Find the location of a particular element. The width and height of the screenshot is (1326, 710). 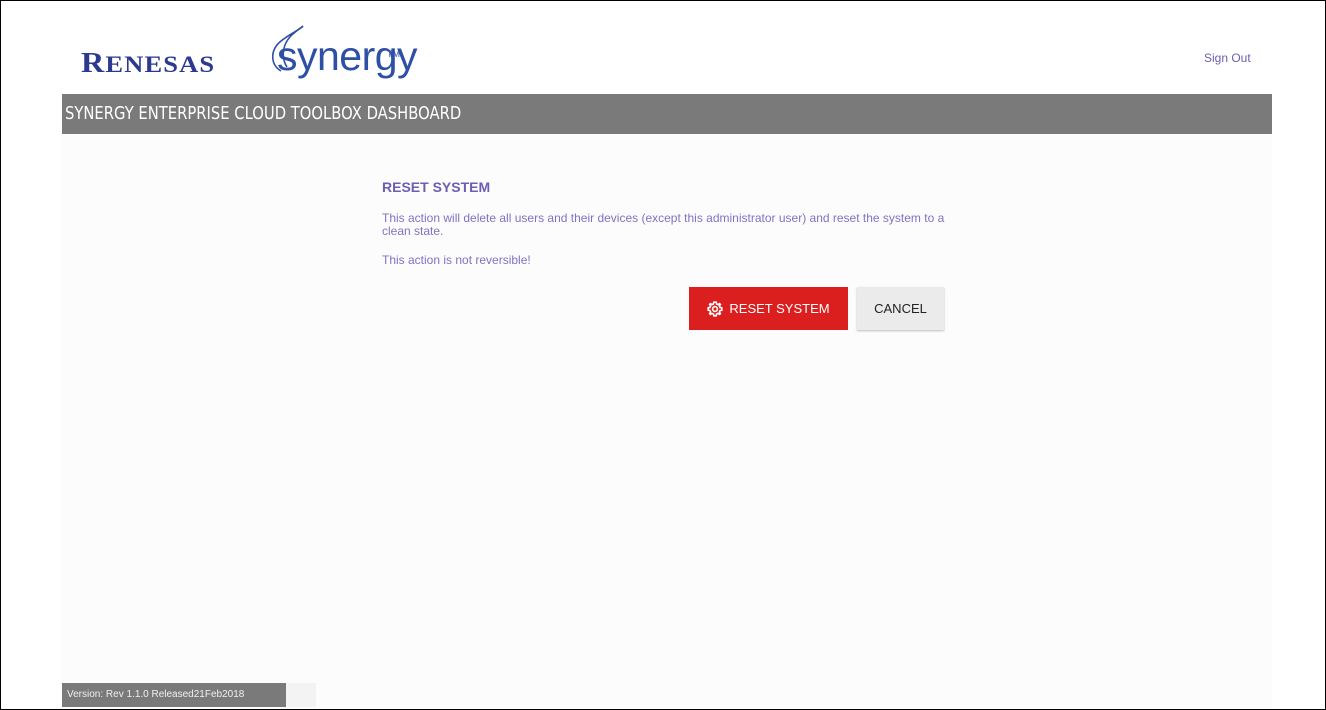

cancel-button-label: CANCEL is located at coordinates (900, 308).